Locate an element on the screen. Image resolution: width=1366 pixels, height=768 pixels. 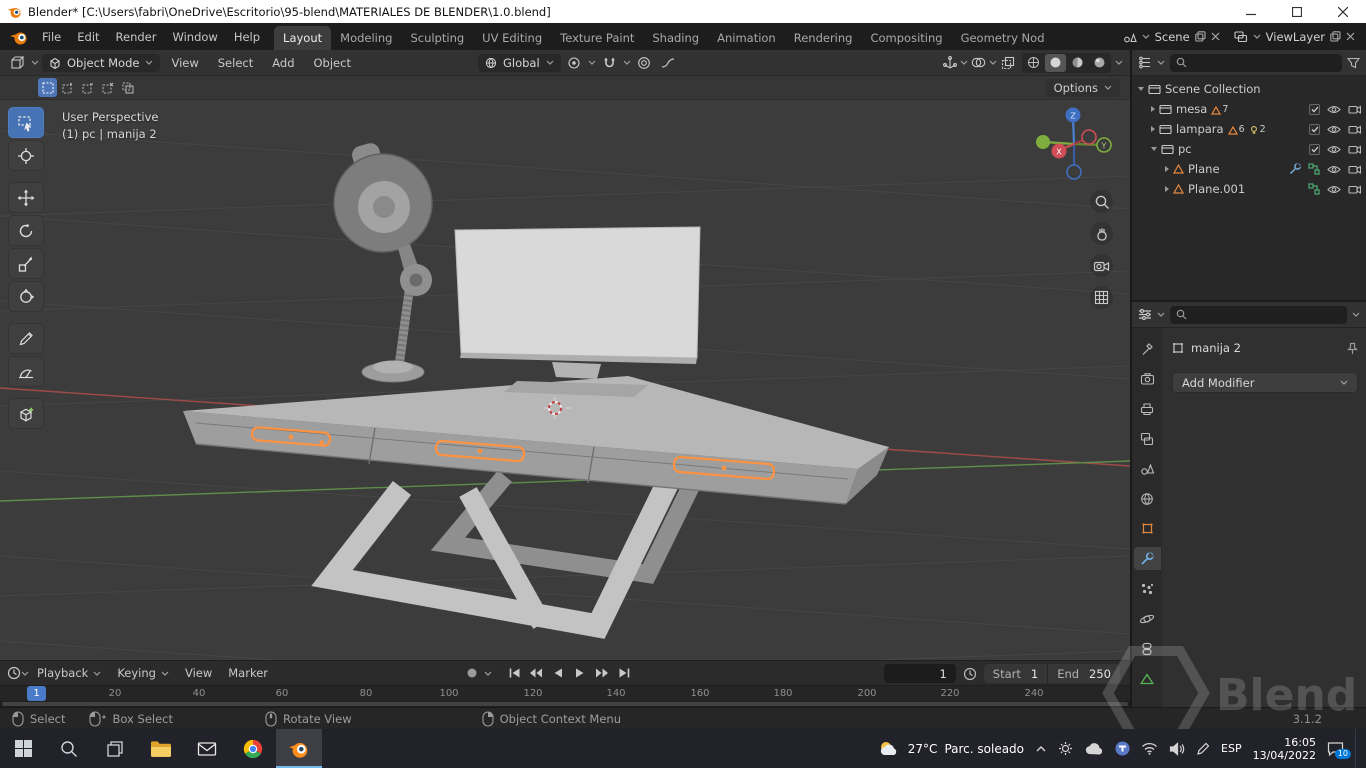
properties-editor-icon is located at coordinates (1145, 314).